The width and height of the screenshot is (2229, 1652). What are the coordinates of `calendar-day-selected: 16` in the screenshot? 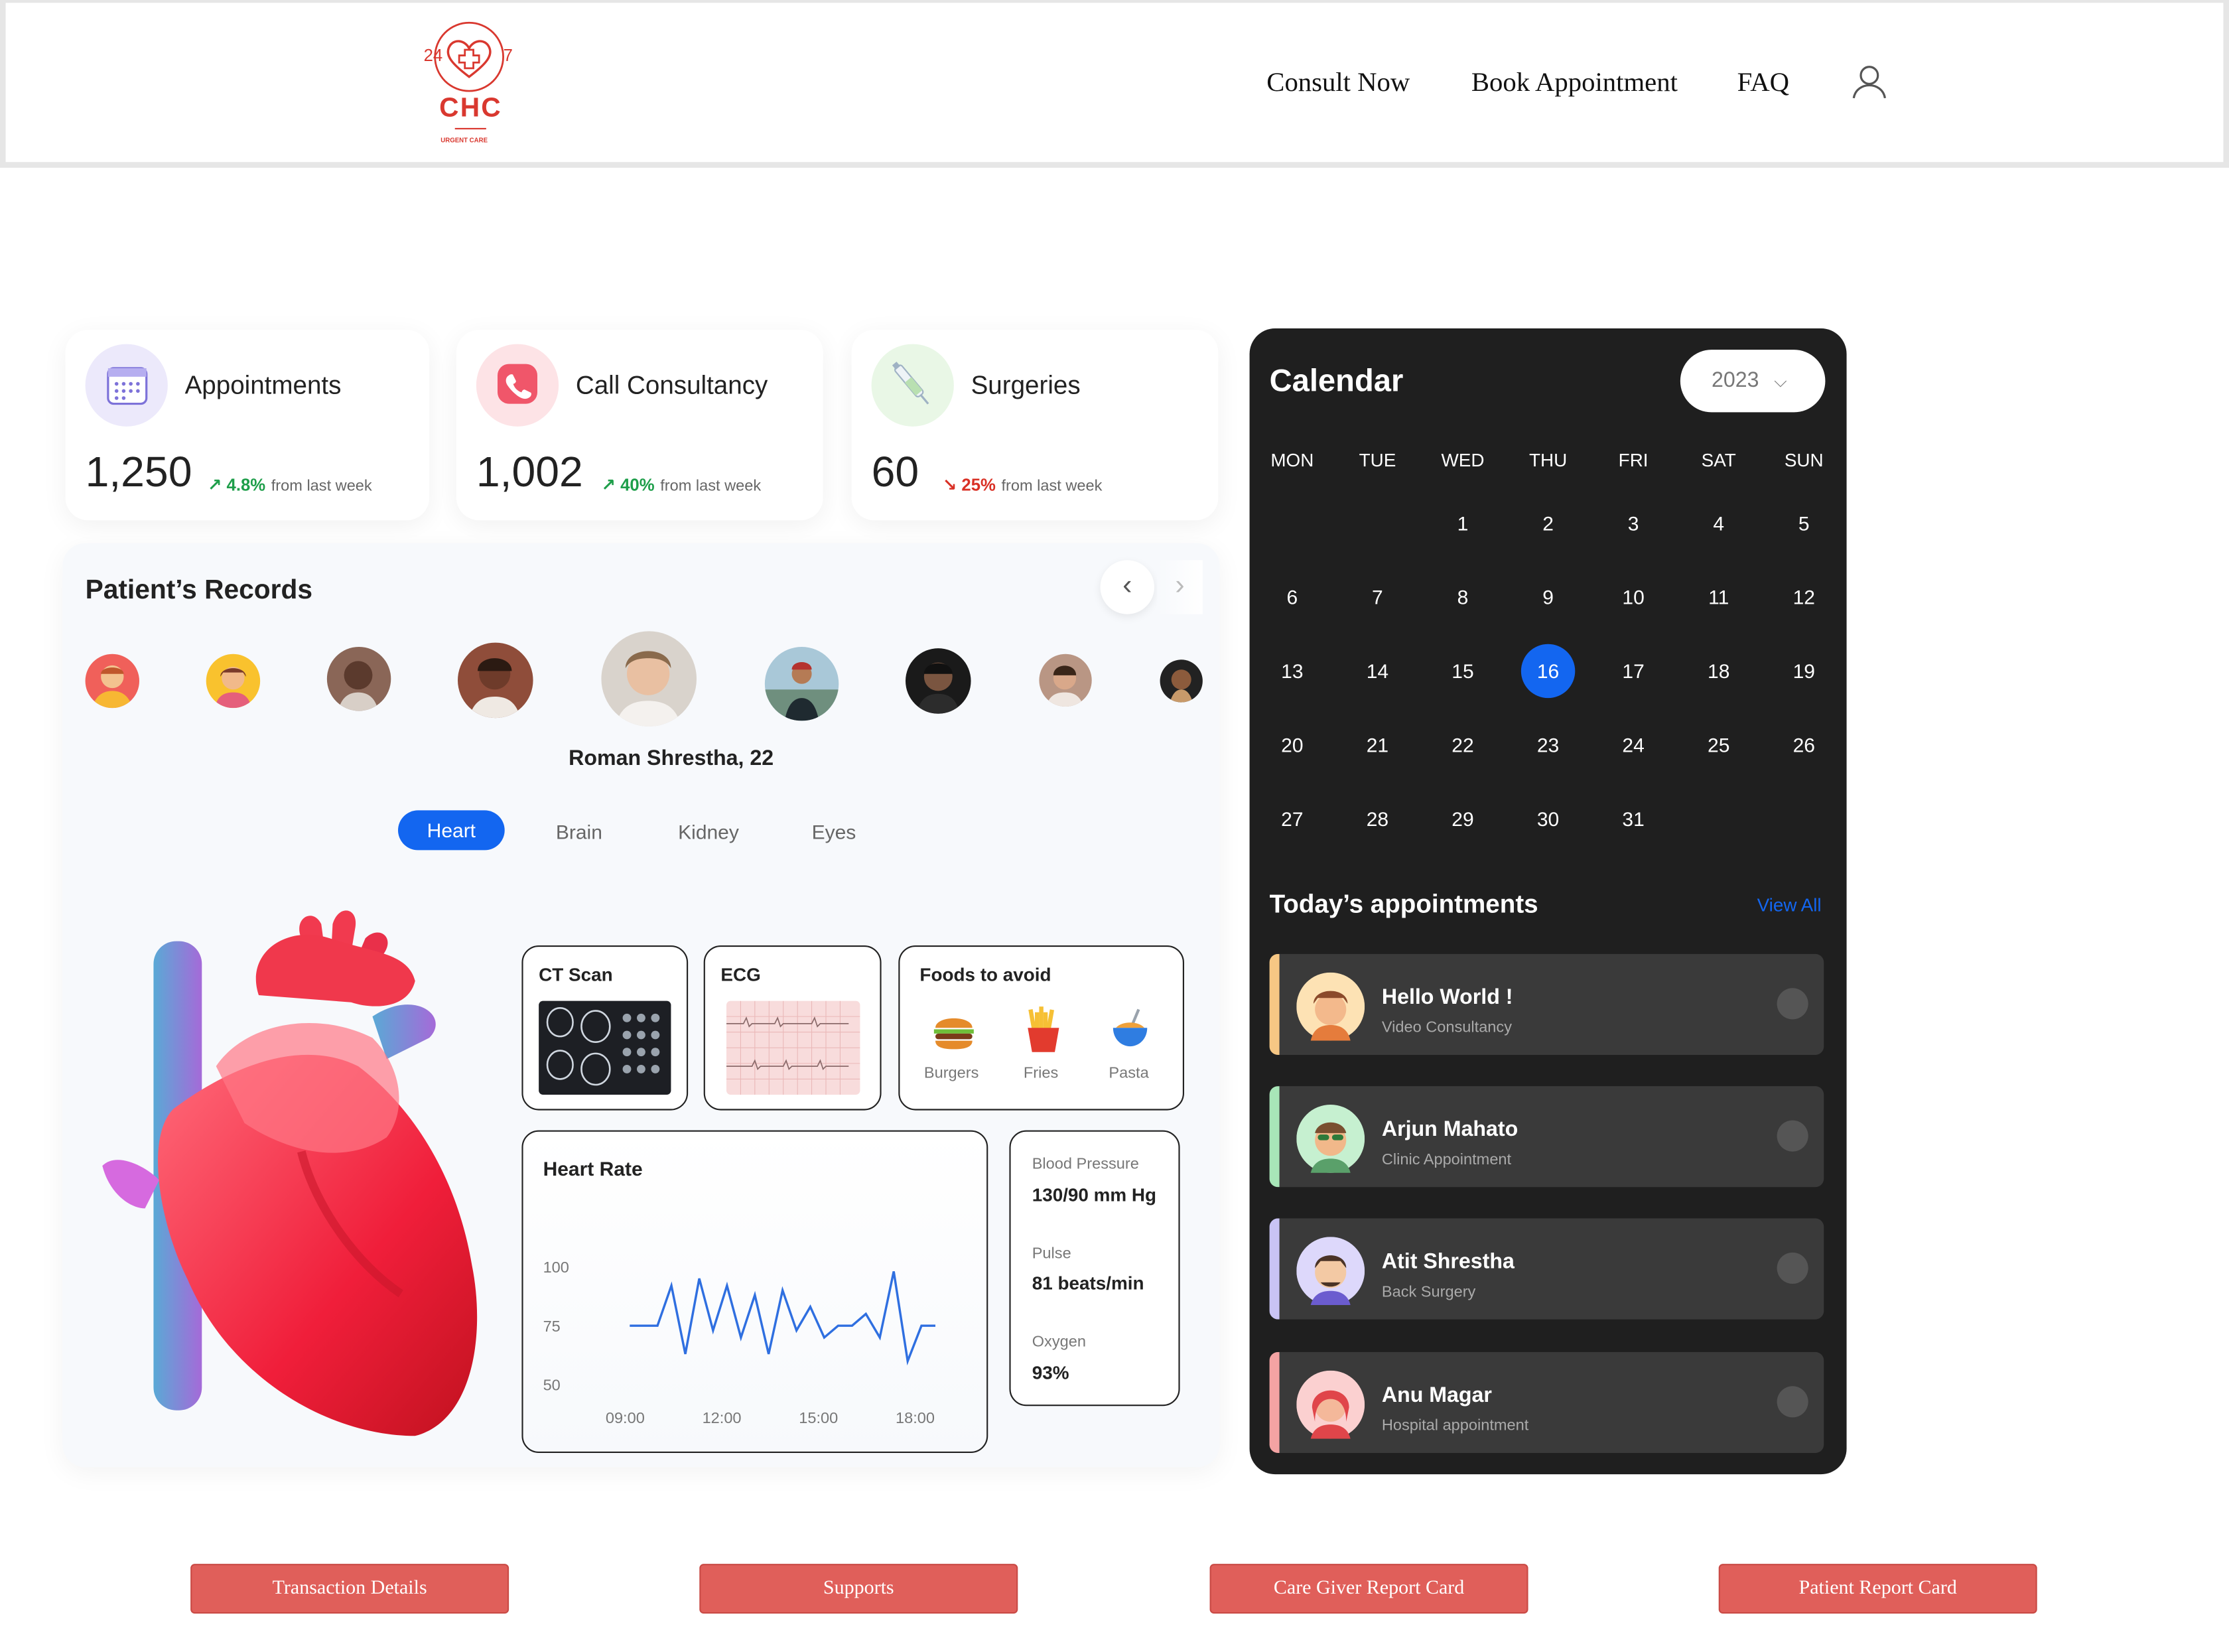 It's located at (1548, 671).